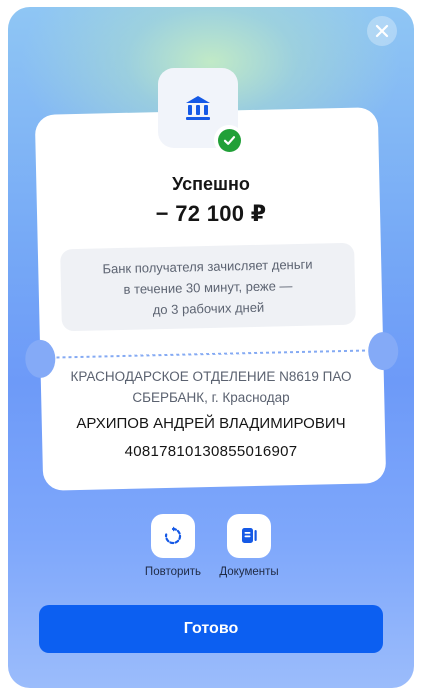  I want to click on repeat-icon, so click(173, 535).